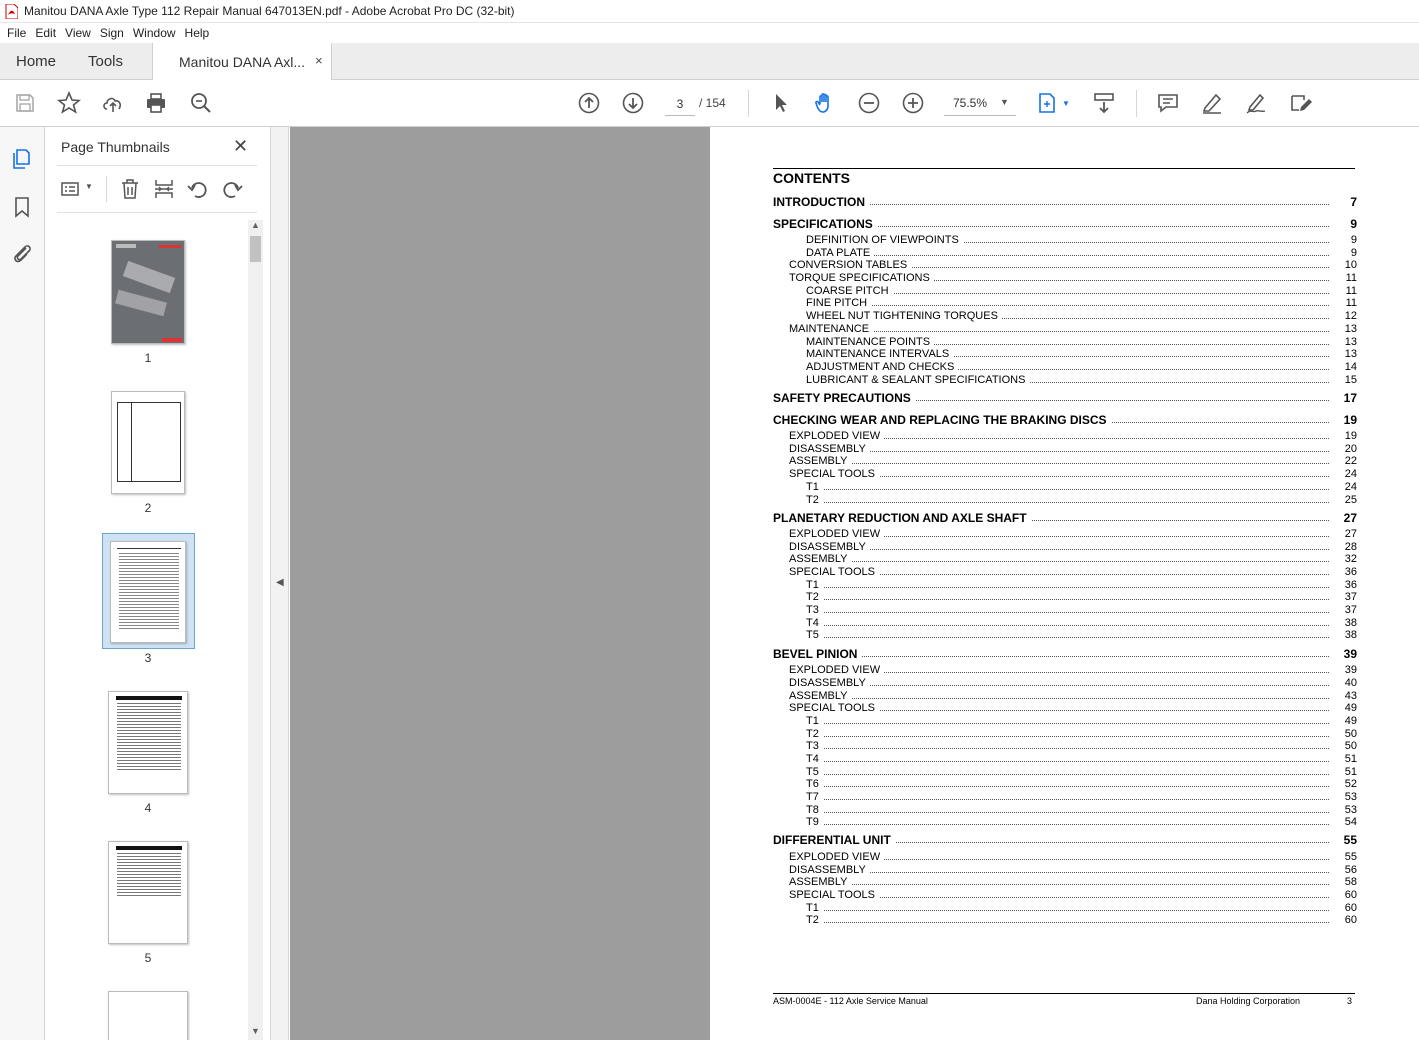  What do you see at coordinates (45, 33) in the screenshot?
I see `menu-edit: Edit` at bounding box center [45, 33].